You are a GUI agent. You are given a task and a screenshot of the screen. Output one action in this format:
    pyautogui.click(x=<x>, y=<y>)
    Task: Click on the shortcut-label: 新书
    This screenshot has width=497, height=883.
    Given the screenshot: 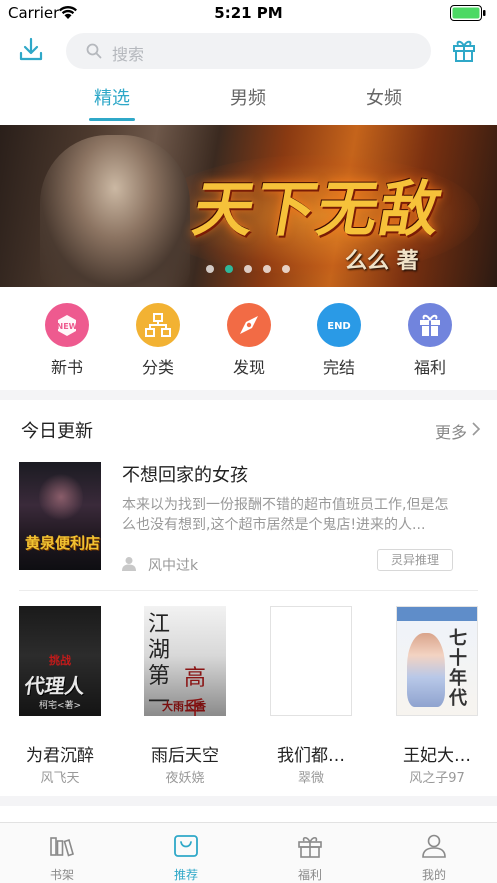 What is the action you would take?
    pyautogui.click(x=66, y=367)
    